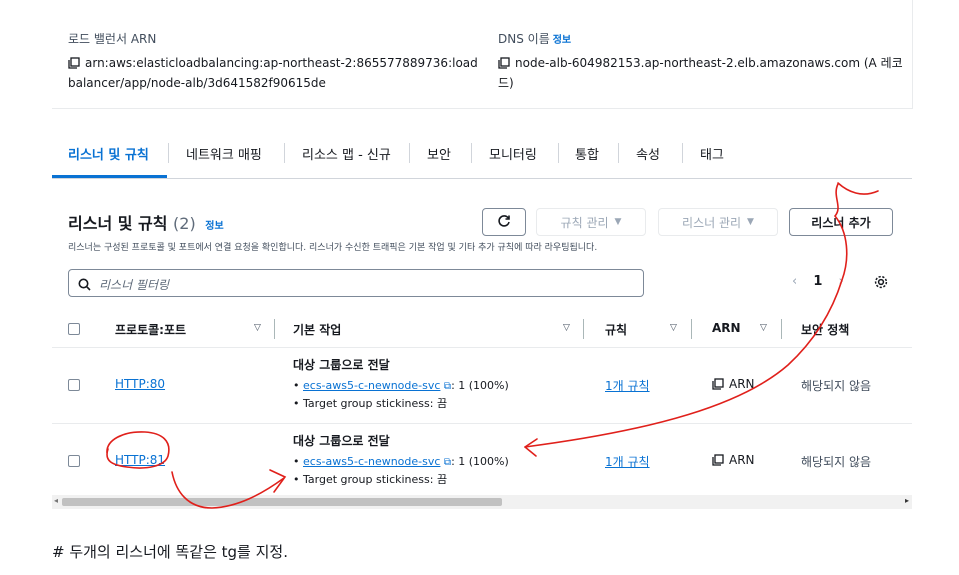  Describe the element at coordinates (224, 153) in the screenshot. I see `tab-network-mapping: 네트워크 매핑` at that location.